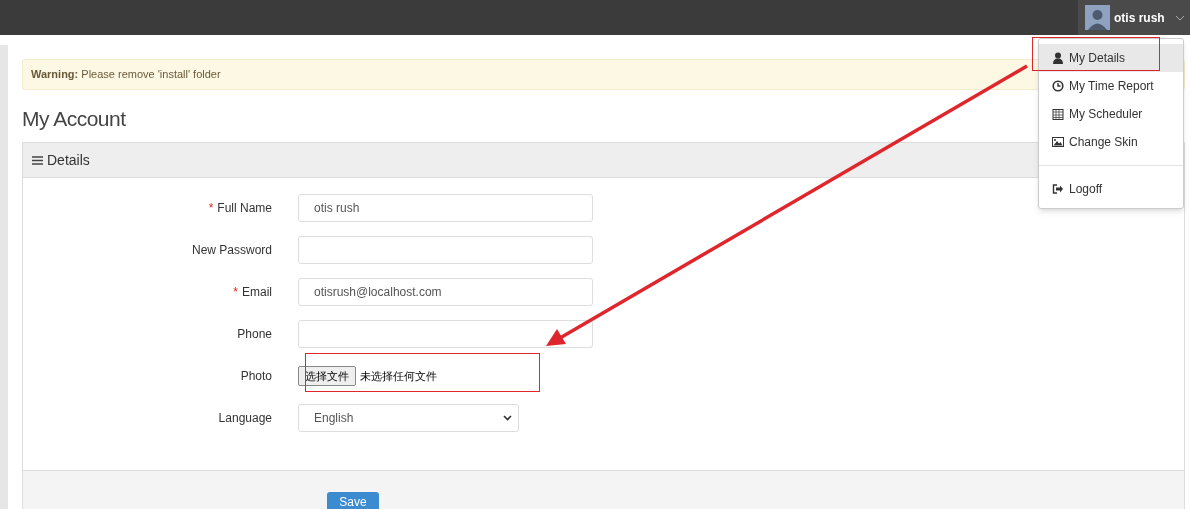 This screenshot has width=1190, height=509. I want to click on calendar-icon, so click(1058, 114).